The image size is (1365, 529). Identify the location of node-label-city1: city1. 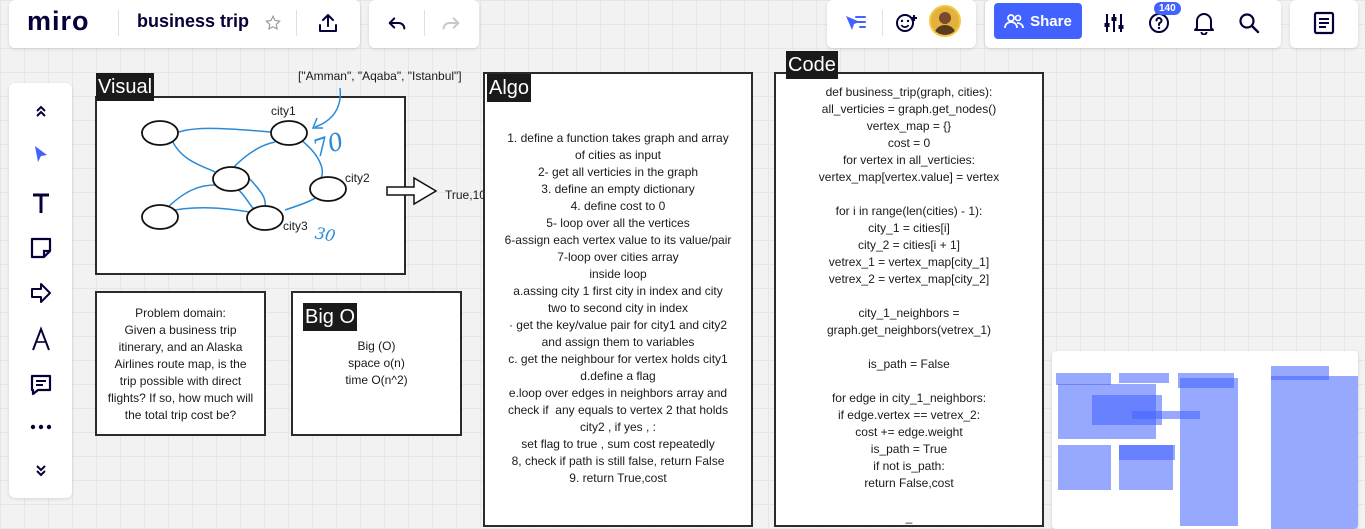
(283, 111).